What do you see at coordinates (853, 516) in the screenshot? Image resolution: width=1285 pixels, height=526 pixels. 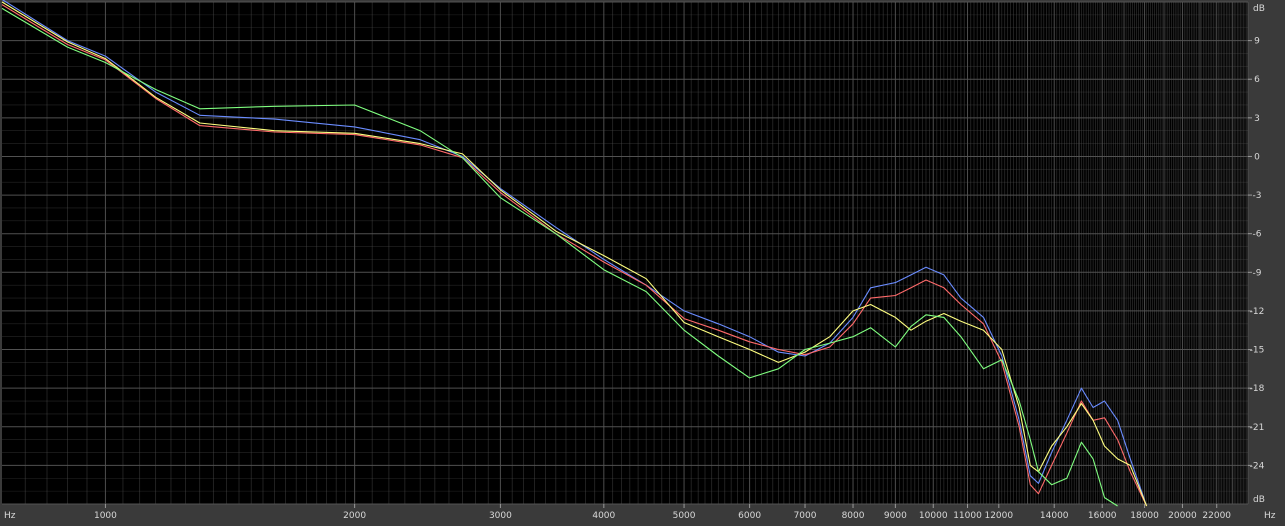 I see `x-tick-label: 8000` at bounding box center [853, 516].